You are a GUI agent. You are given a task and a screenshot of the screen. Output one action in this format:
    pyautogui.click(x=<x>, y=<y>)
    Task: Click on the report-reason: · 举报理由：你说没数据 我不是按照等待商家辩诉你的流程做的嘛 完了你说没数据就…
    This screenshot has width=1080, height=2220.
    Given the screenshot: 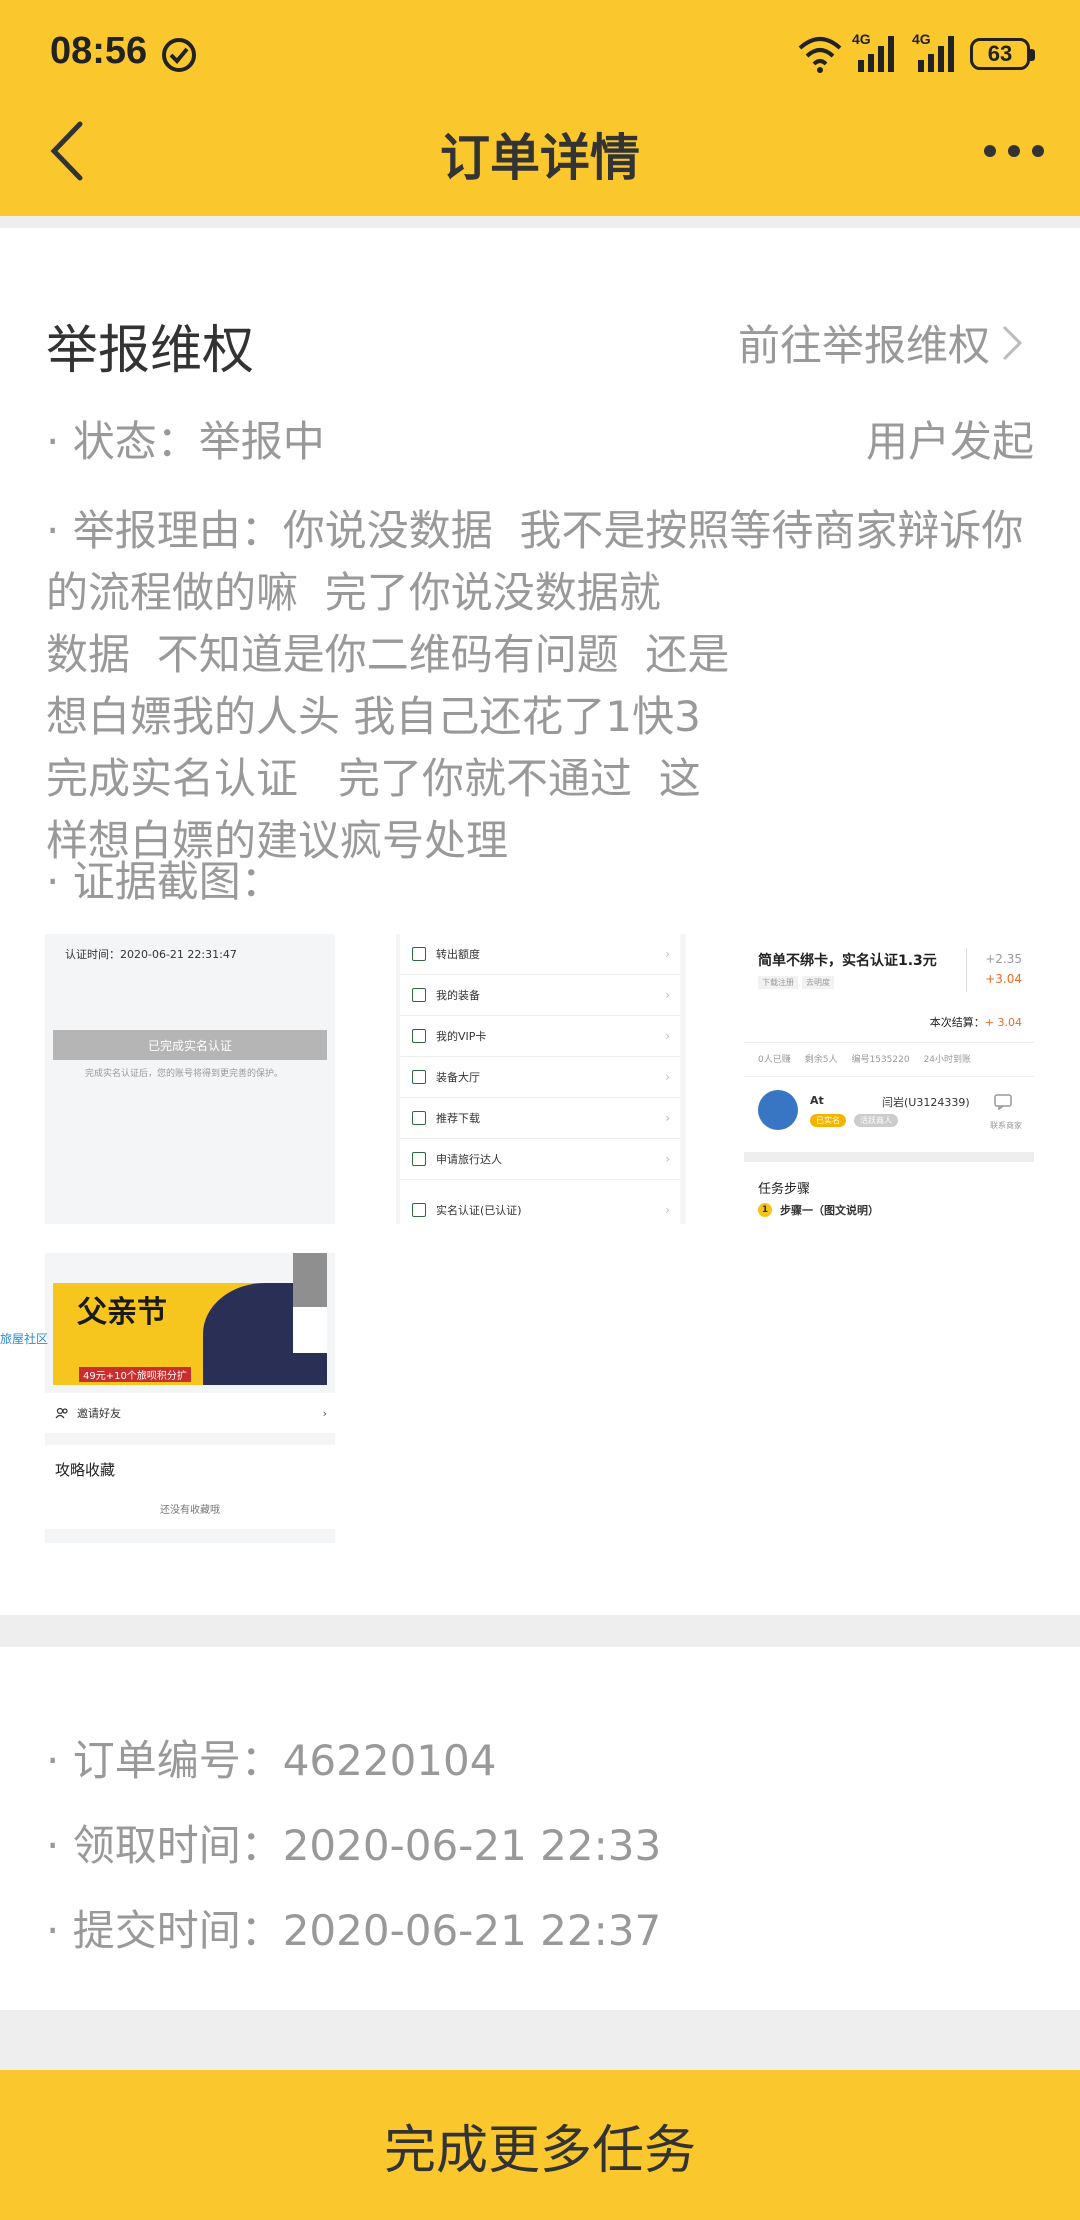 What is the action you would take?
    pyautogui.click(x=535, y=685)
    